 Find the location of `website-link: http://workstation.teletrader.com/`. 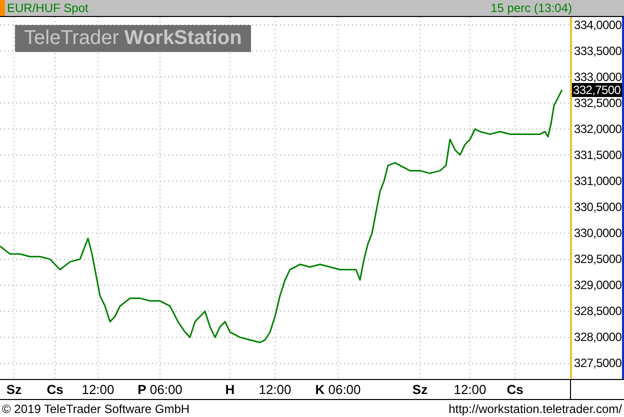

website-link: http://workstation.teletrader.com/ is located at coordinates (535, 409).